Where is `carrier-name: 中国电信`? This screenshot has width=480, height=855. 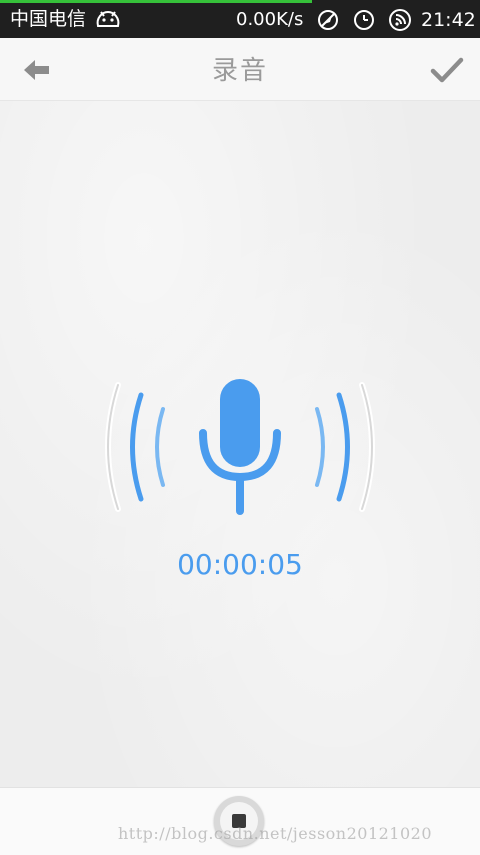
carrier-name: 中国电信 is located at coordinates (48, 19).